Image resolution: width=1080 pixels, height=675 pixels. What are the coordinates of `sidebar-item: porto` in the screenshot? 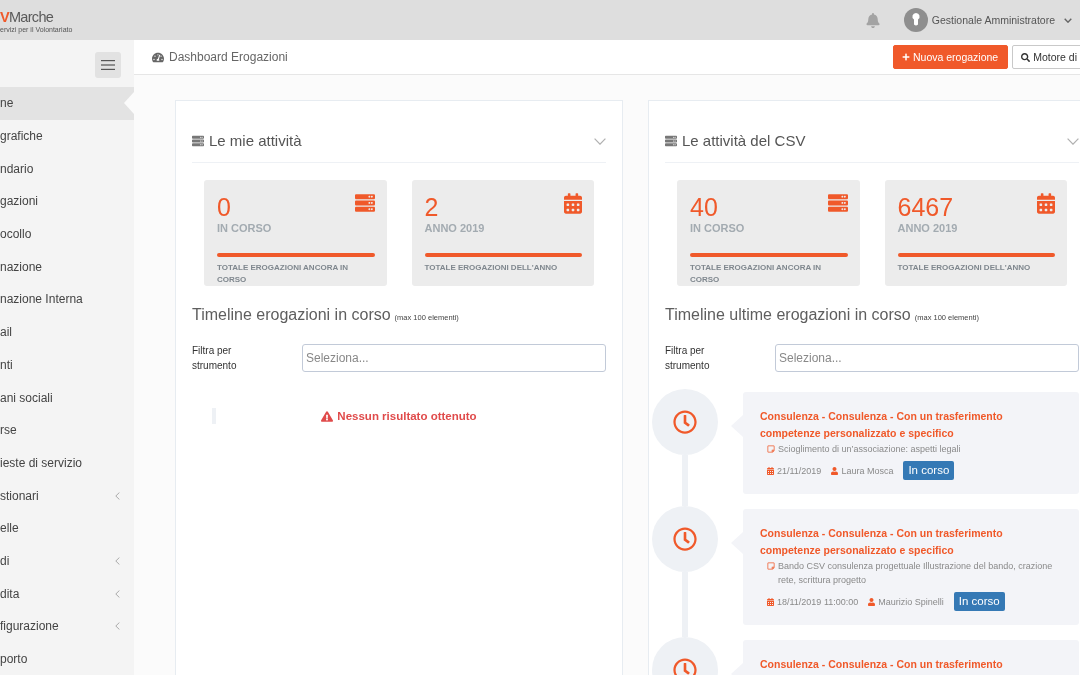 It's located at (67, 658).